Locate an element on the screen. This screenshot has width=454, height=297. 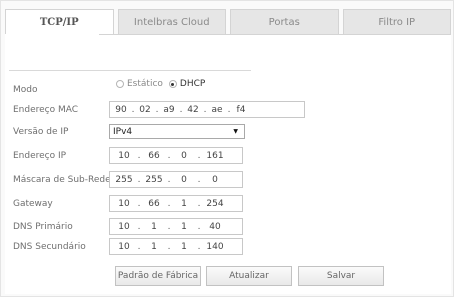
dns-primary-field: 10 . 1 . 1 . 40 is located at coordinates (176, 226).